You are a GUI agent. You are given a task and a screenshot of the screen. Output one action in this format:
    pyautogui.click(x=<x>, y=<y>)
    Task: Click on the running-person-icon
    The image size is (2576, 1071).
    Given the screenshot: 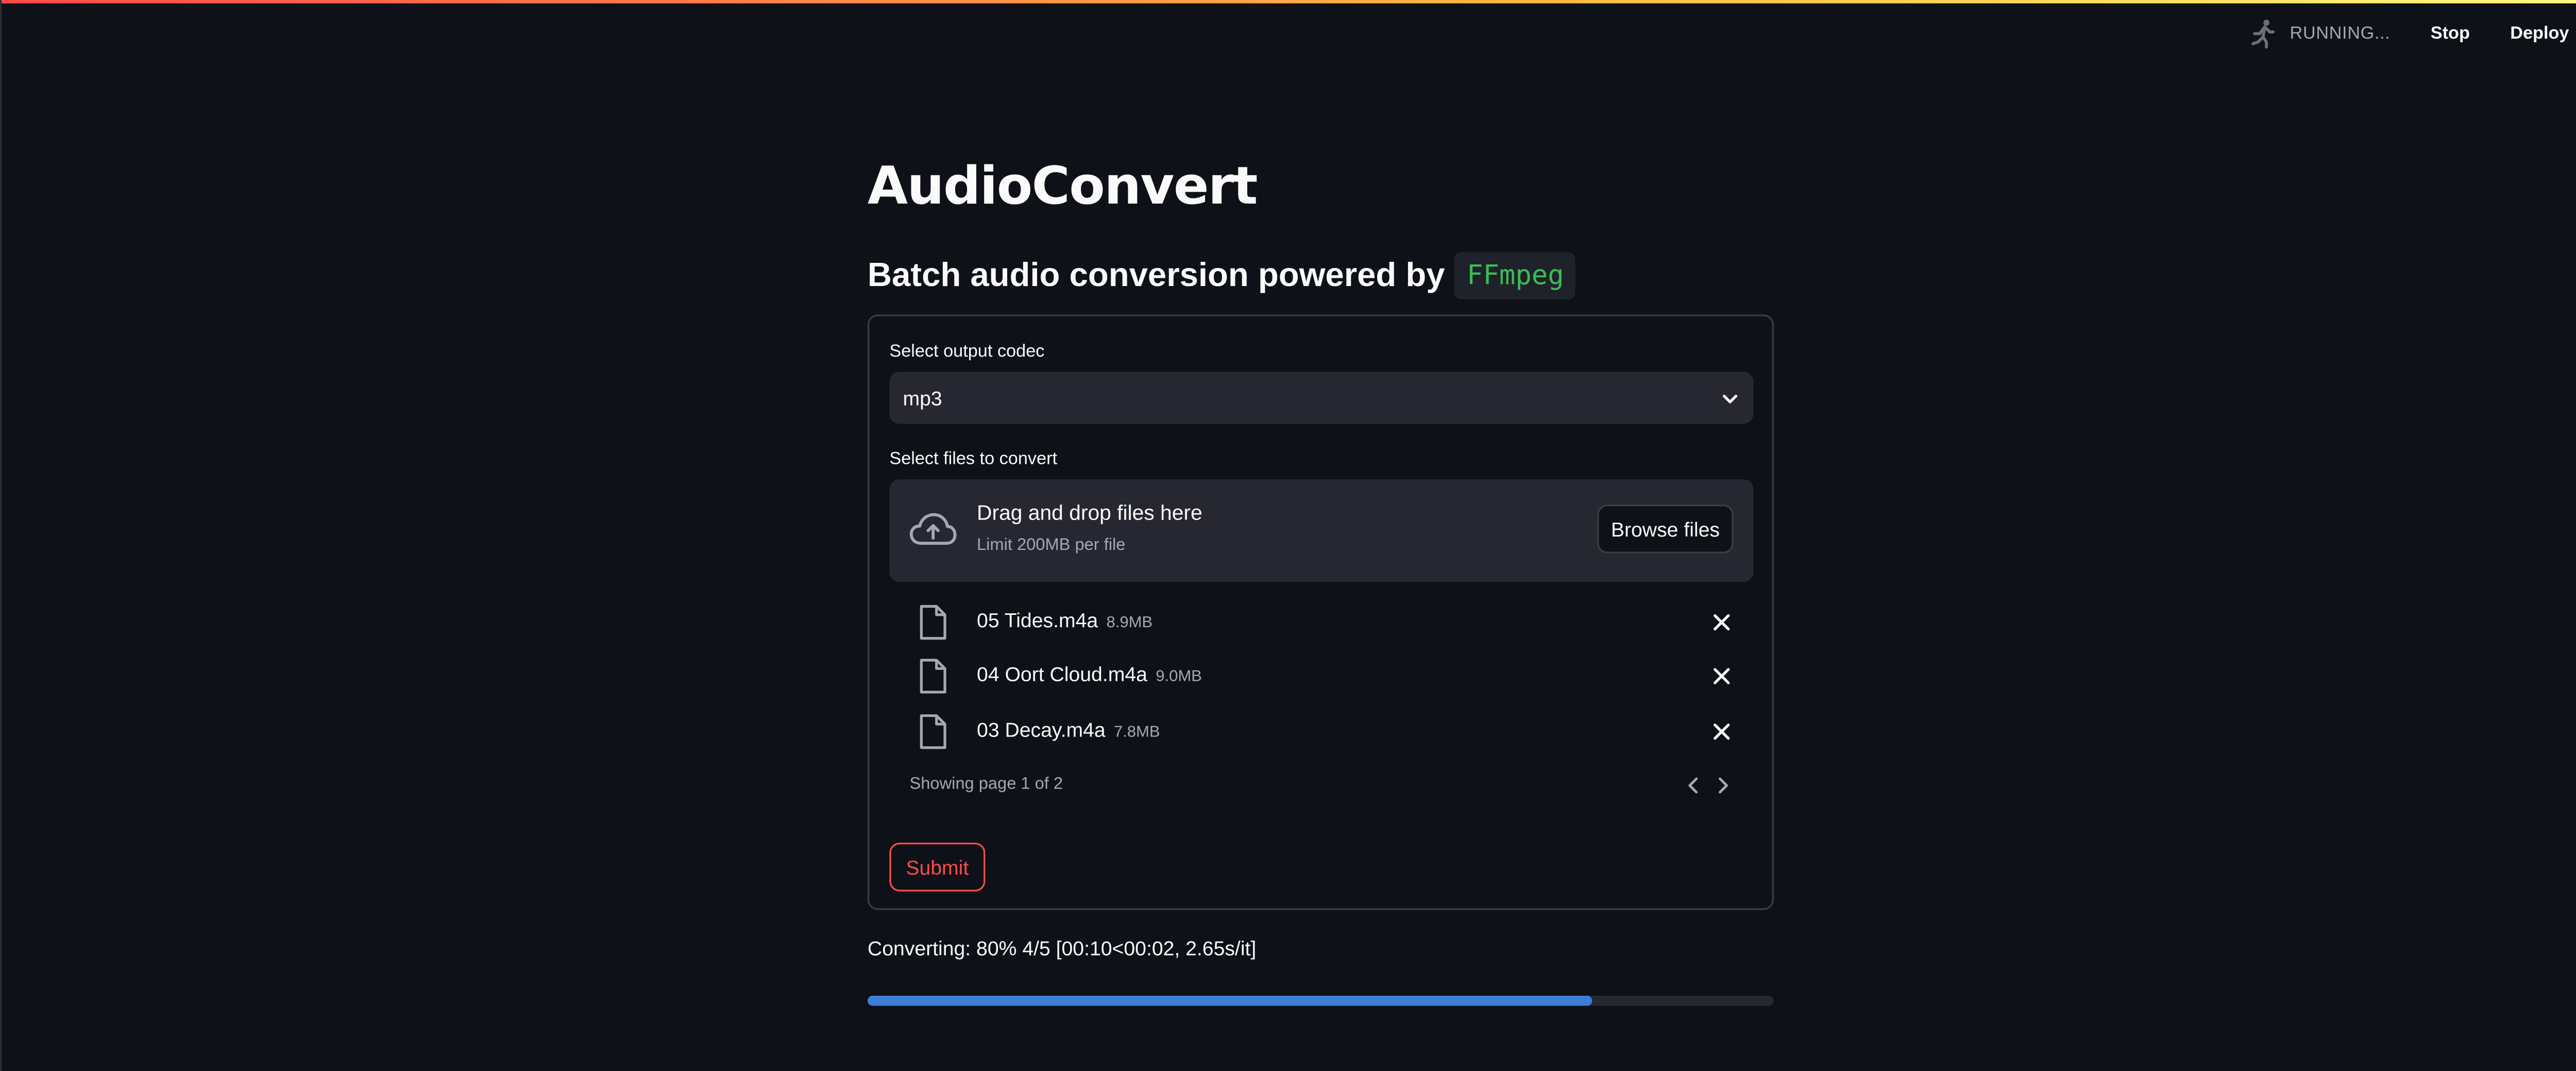 What is the action you would take?
    pyautogui.click(x=2263, y=34)
    